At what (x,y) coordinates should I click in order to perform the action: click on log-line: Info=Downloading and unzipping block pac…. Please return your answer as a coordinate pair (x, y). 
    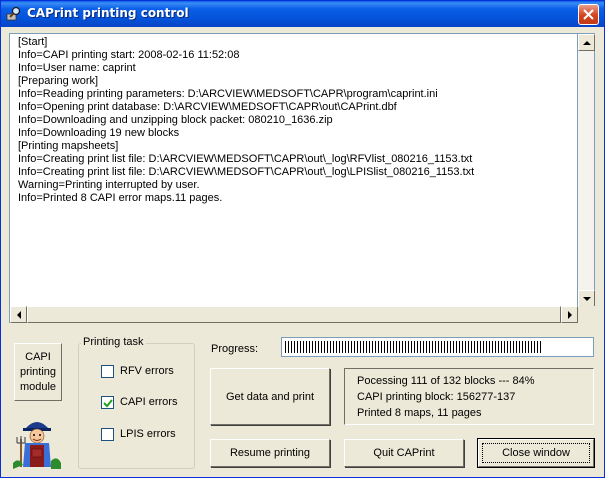
    Looking at the image, I should click on (175, 120).